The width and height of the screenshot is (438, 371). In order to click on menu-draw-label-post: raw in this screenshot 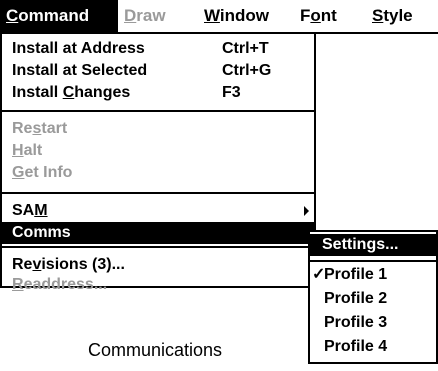, I will do `click(151, 15)`.